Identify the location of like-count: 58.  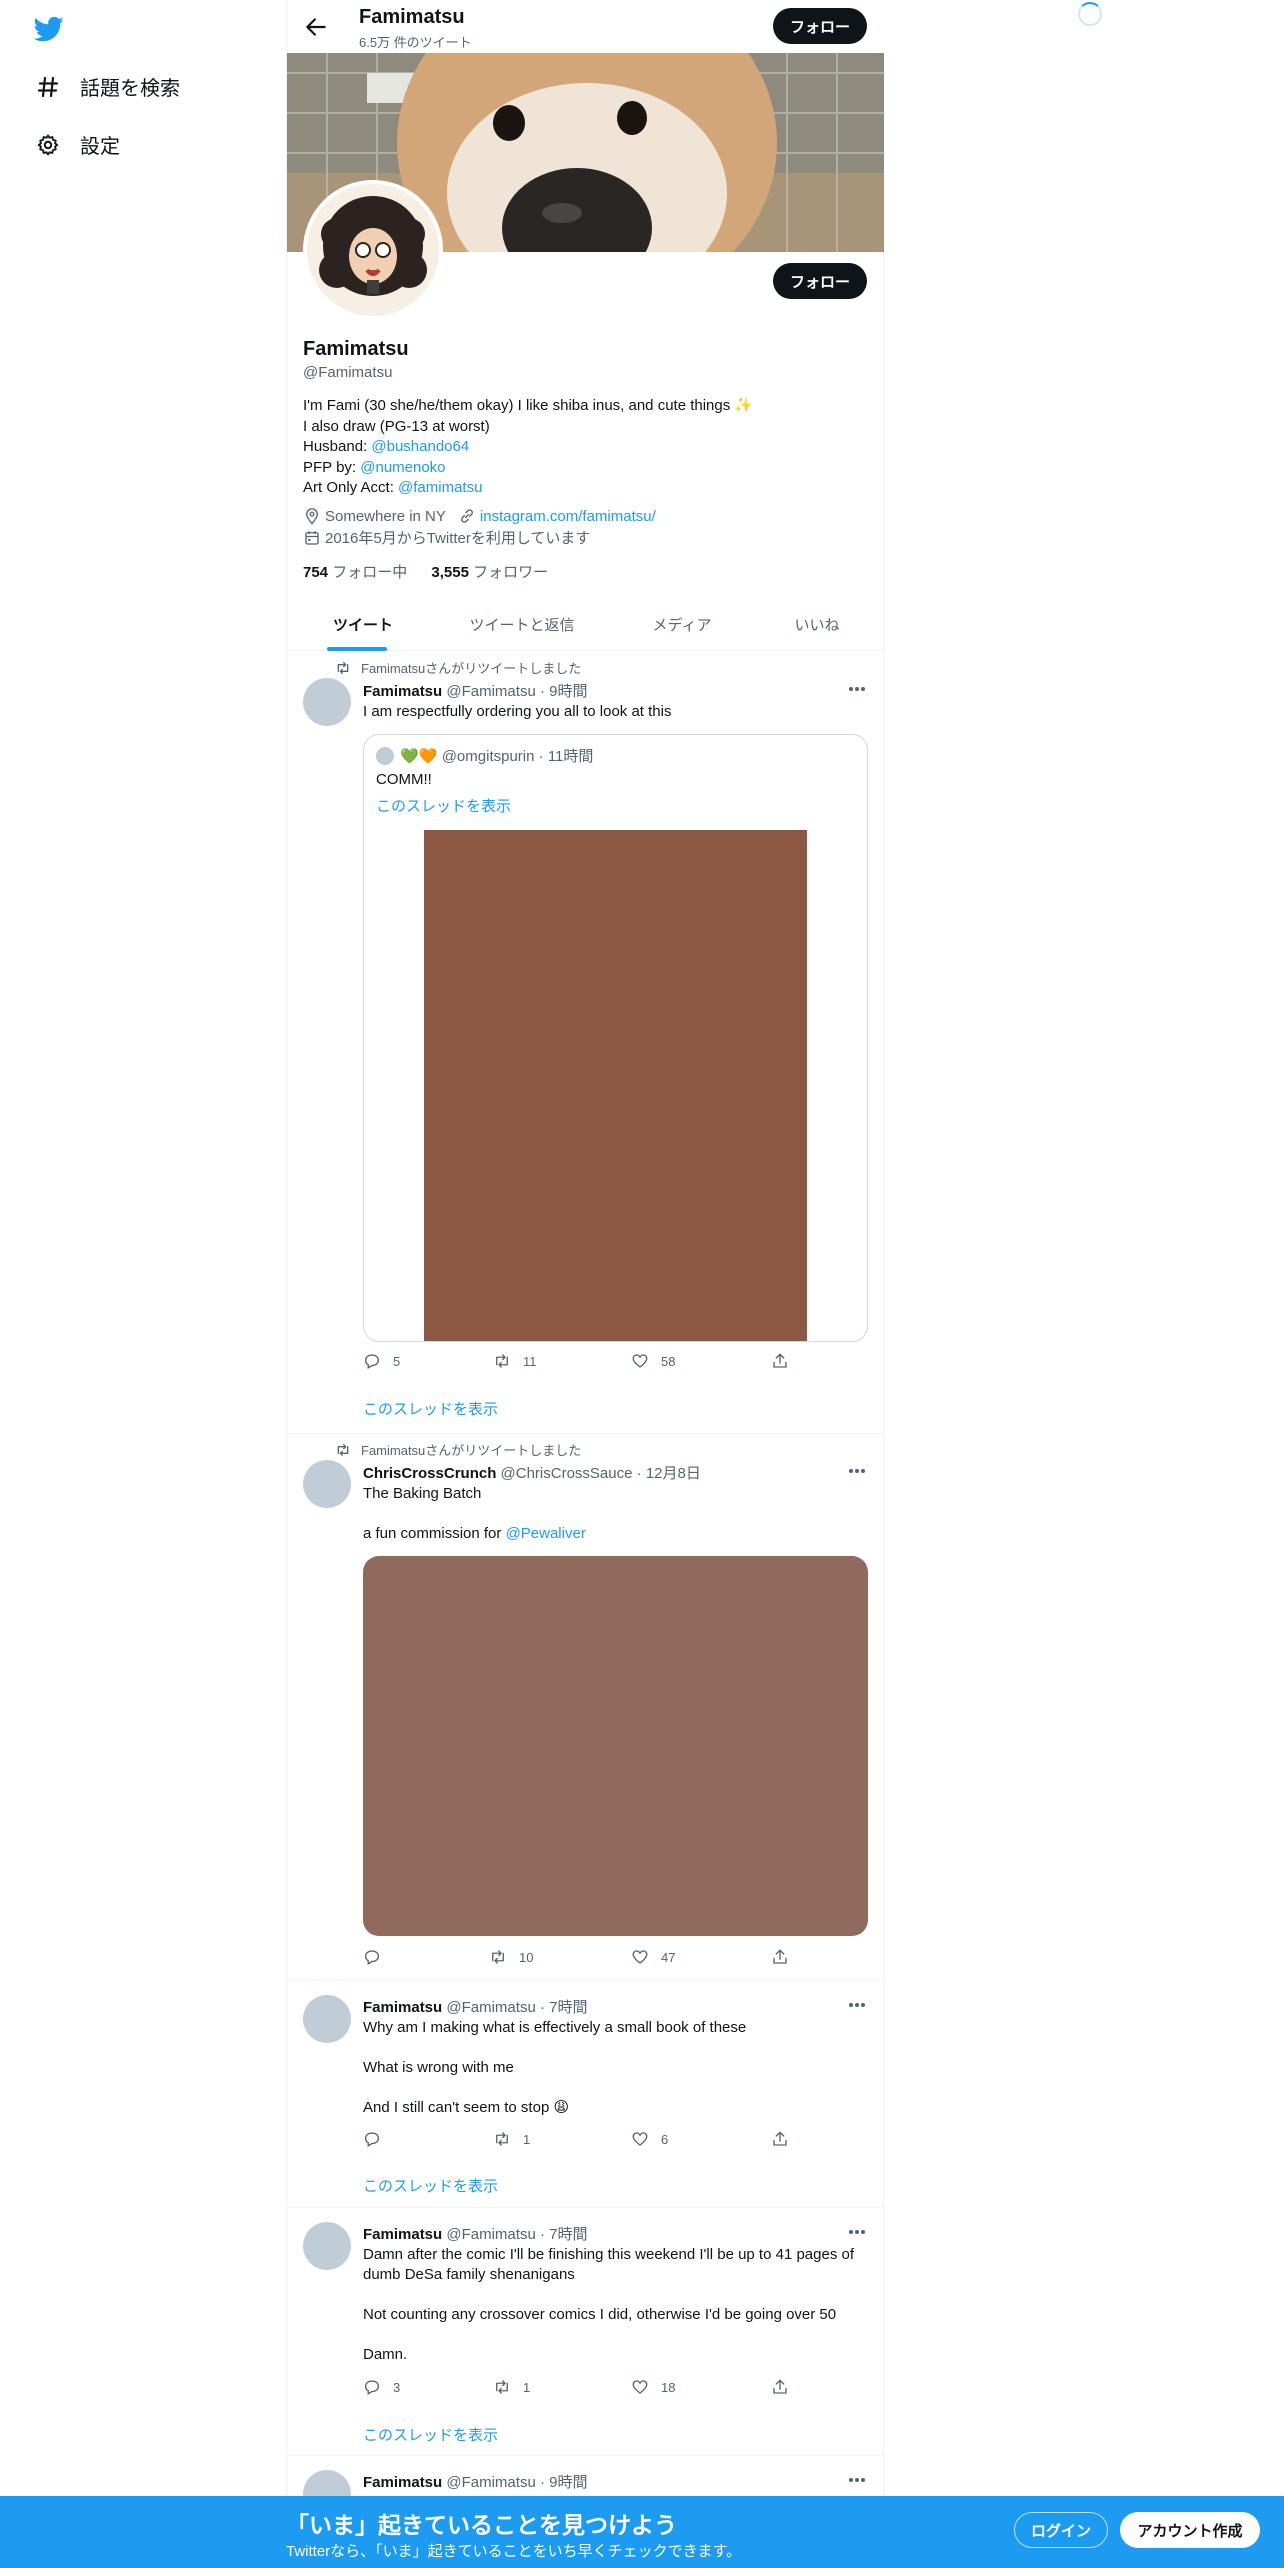
(668, 1361).